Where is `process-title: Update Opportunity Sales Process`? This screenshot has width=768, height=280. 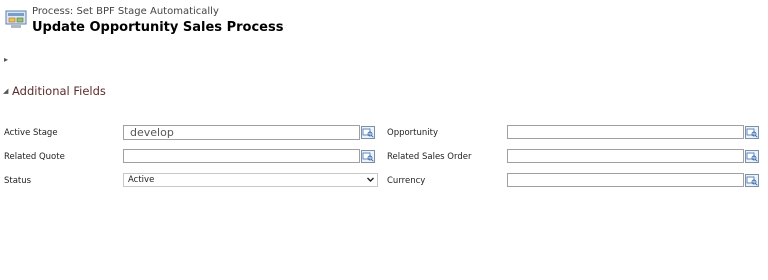 process-title: Update Opportunity Sales Process is located at coordinates (158, 27).